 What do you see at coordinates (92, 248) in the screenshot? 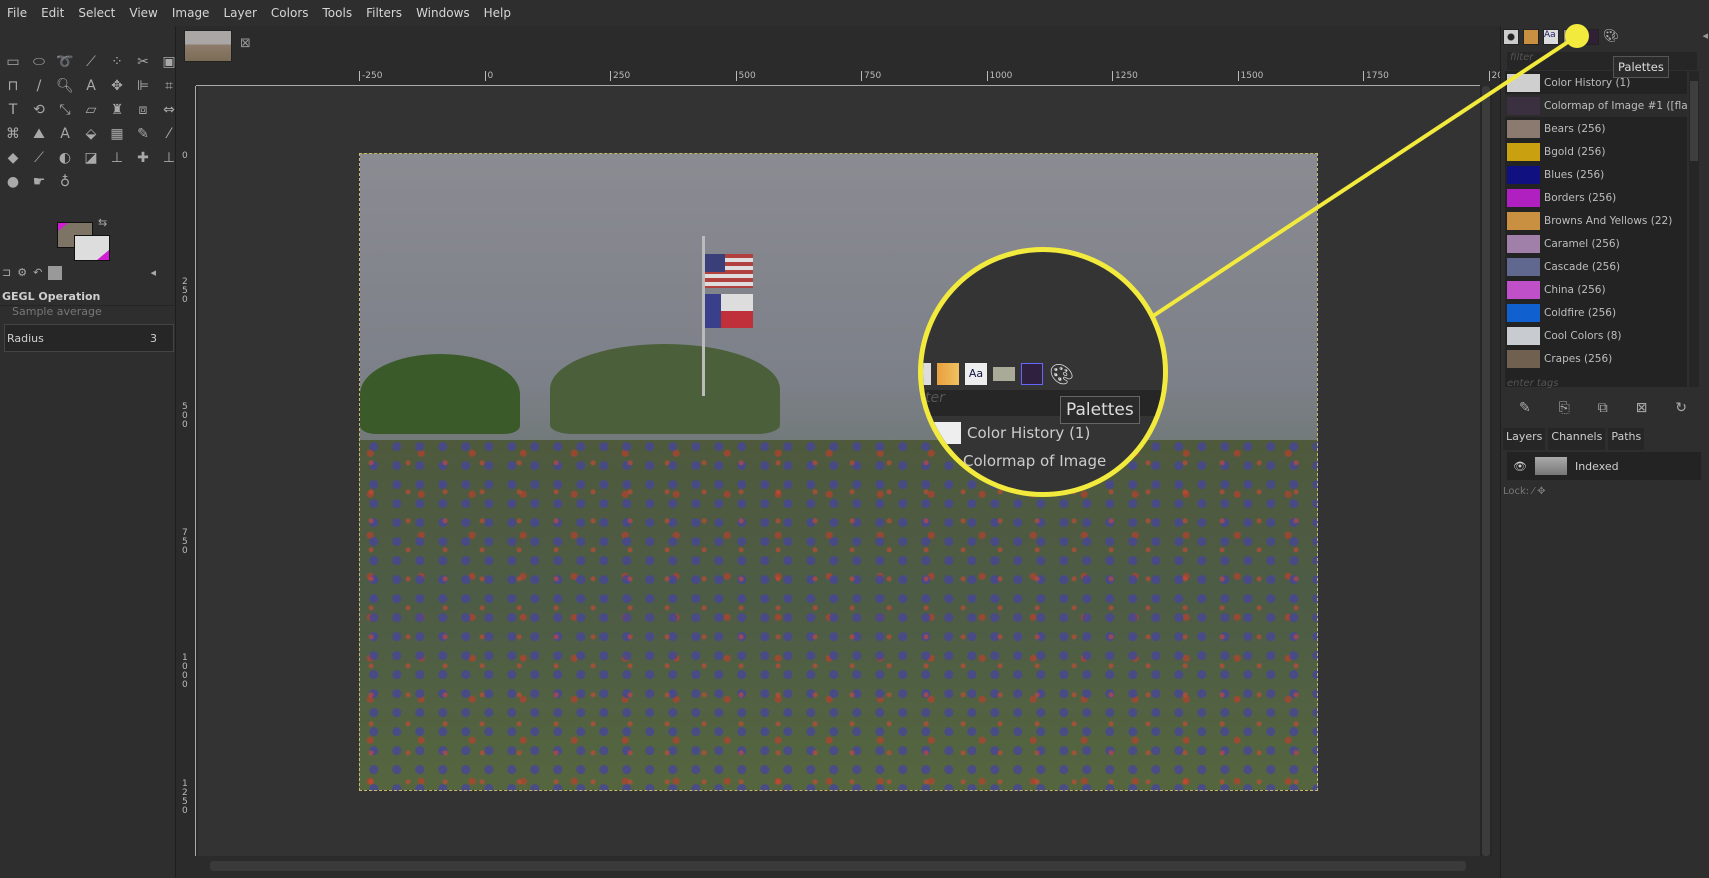
I see `background-color-swatch` at bounding box center [92, 248].